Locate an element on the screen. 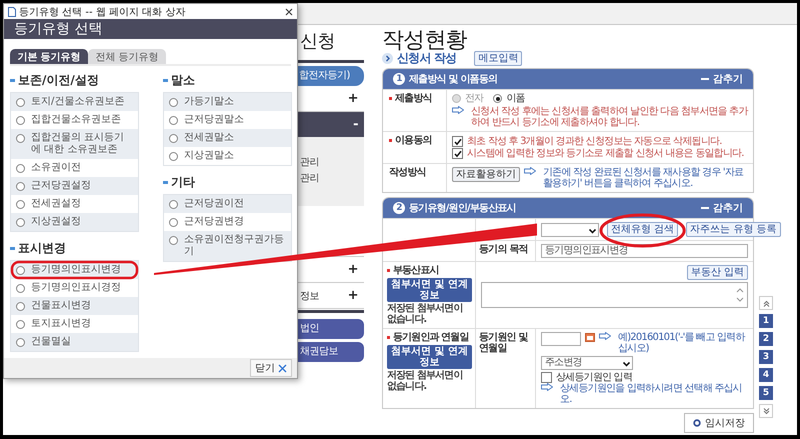  dialog-heading: 등기유형 선택 is located at coordinates (150, 29).